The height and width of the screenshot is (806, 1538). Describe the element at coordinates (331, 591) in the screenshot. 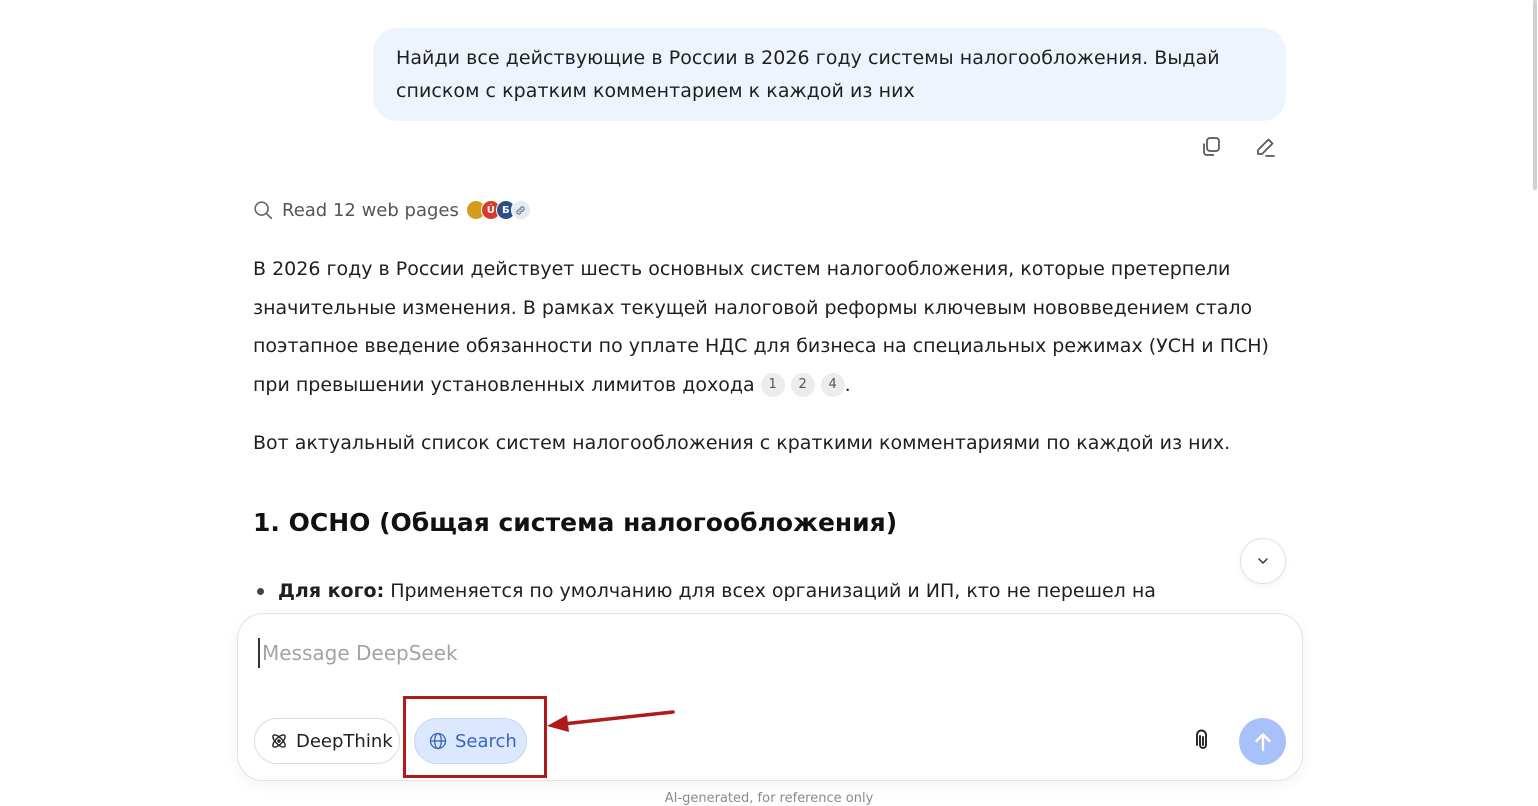

I see `list-item-label: Для кого:` at that location.